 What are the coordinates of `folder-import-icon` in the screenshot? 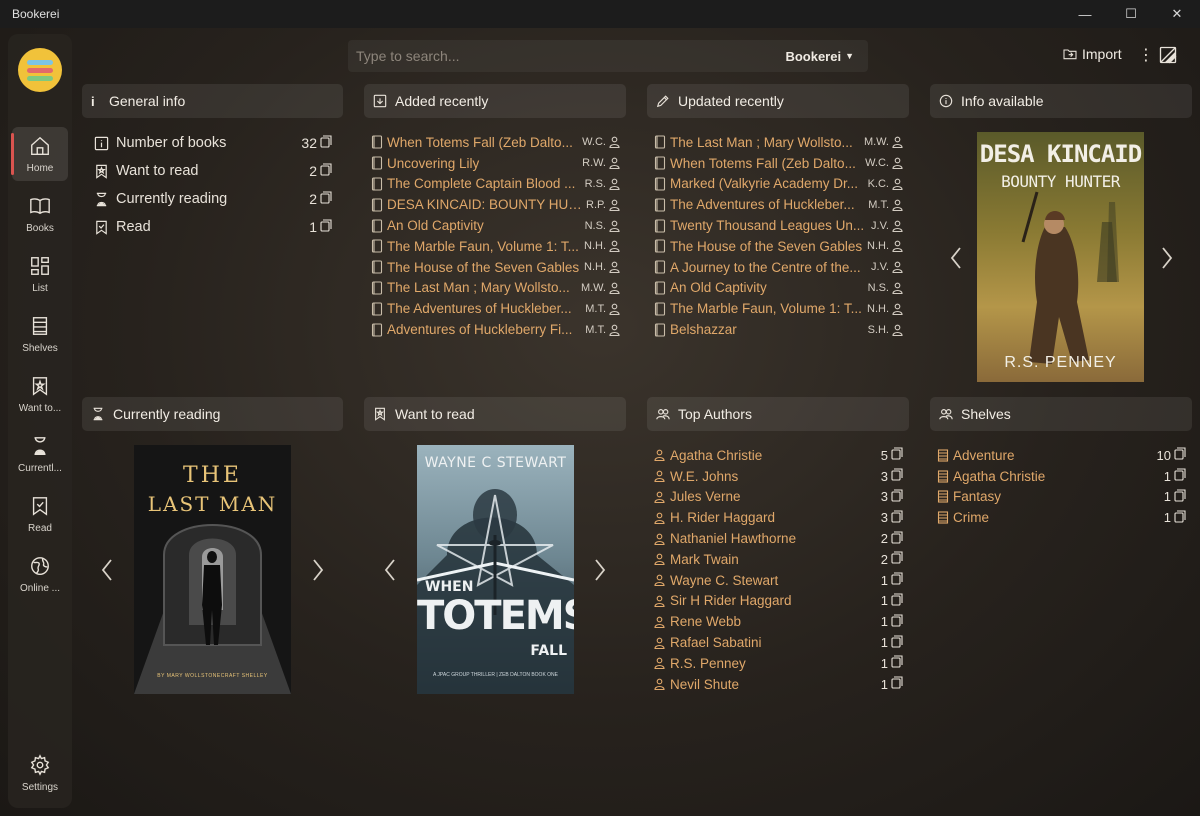 It's located at (1070, 54).